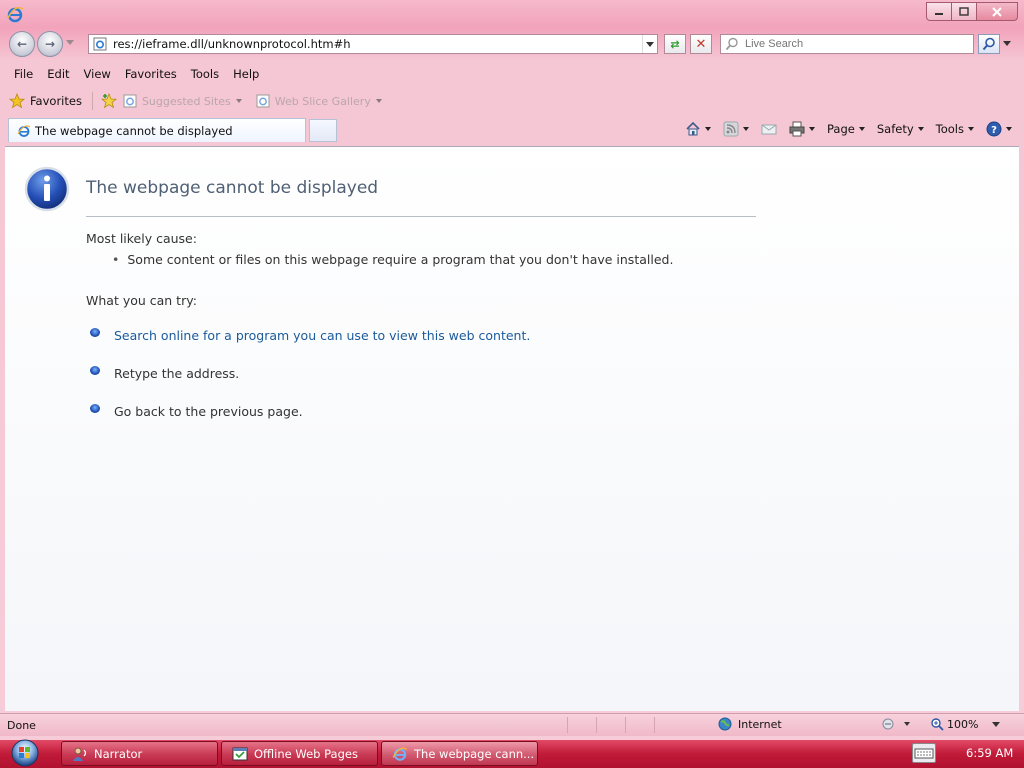 This screenshot has width=1024, height=768. What do you see at coordinates (888, 724) in the screenshot?
I see `protected-mode-icon` at bounding box center [888, 724].